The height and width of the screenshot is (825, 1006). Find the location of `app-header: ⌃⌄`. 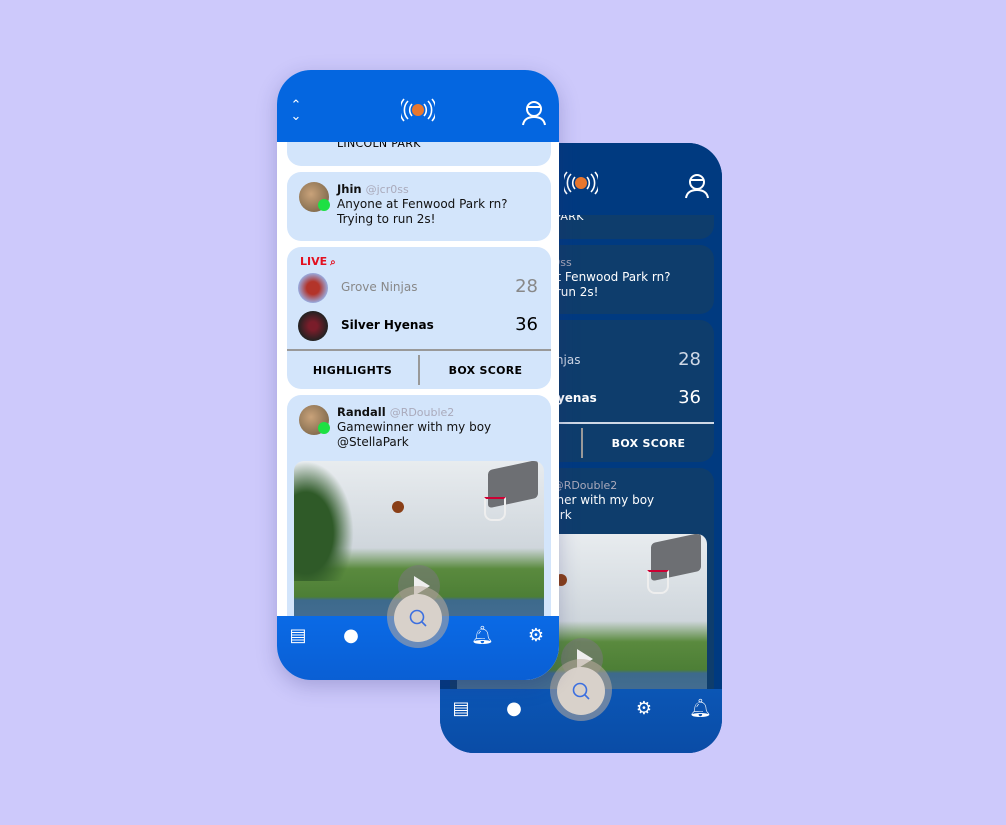

app-header: ⌃⌄ is located at coordinates (418, 106).